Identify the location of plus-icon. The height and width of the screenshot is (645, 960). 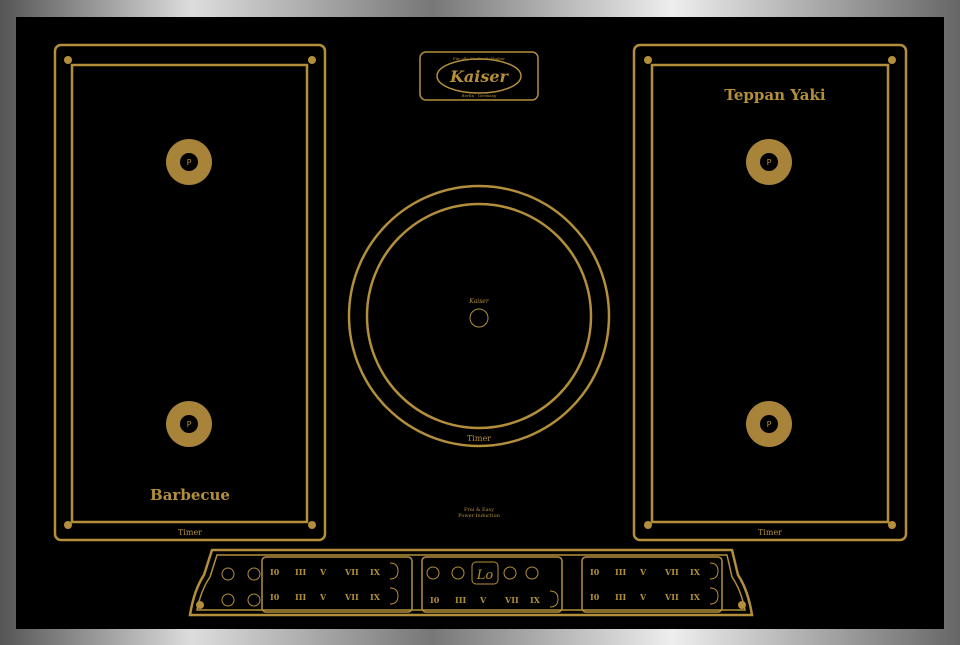
(510, 573).